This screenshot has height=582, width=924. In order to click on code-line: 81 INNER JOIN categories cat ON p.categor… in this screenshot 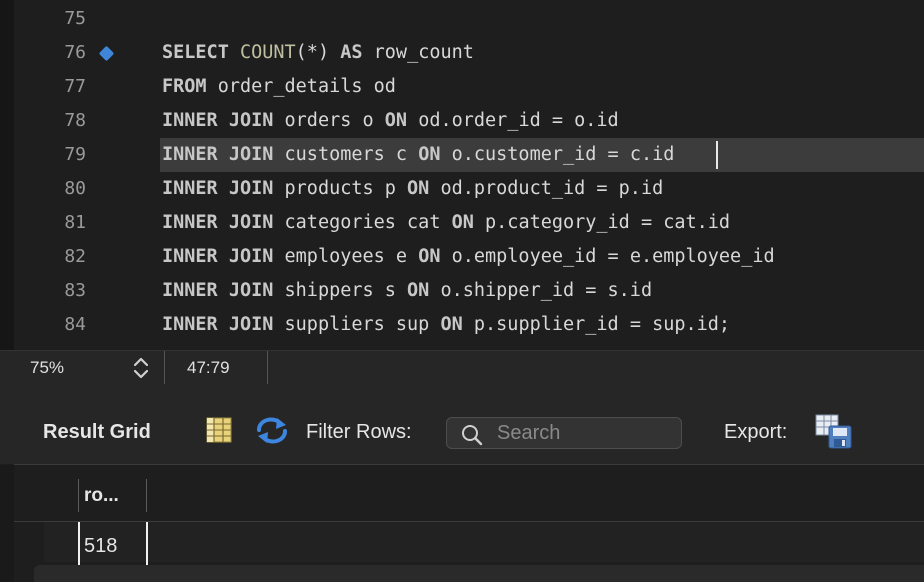, I will do `click(462, 223)`.